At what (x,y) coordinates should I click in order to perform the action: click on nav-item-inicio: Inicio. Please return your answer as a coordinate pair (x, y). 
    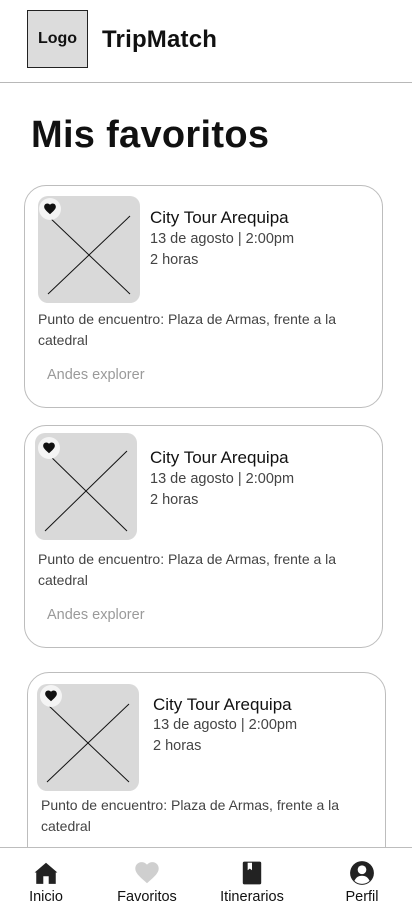
    Looking at the image, I should click on (46, 882).